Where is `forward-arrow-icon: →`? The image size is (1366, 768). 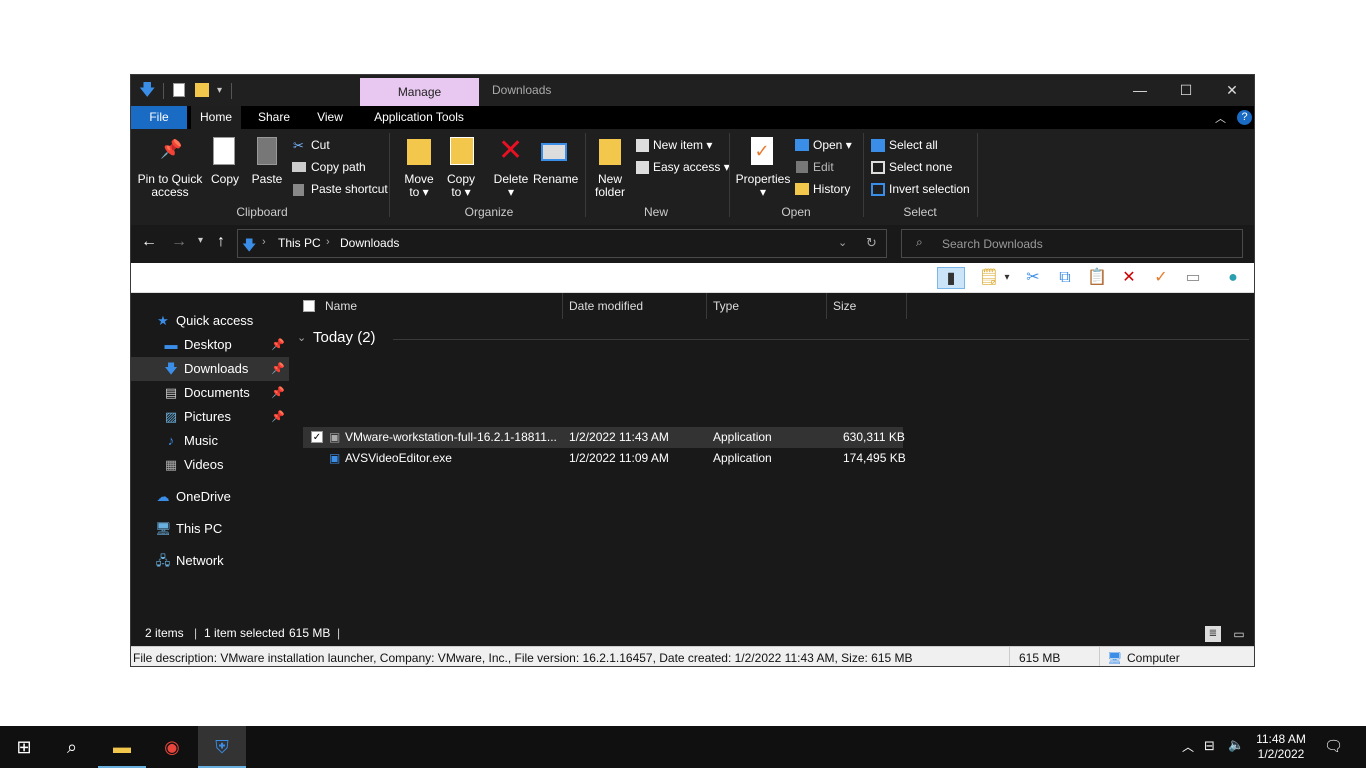 forward-arrow-icon: → is located at coordinates (179, 242).